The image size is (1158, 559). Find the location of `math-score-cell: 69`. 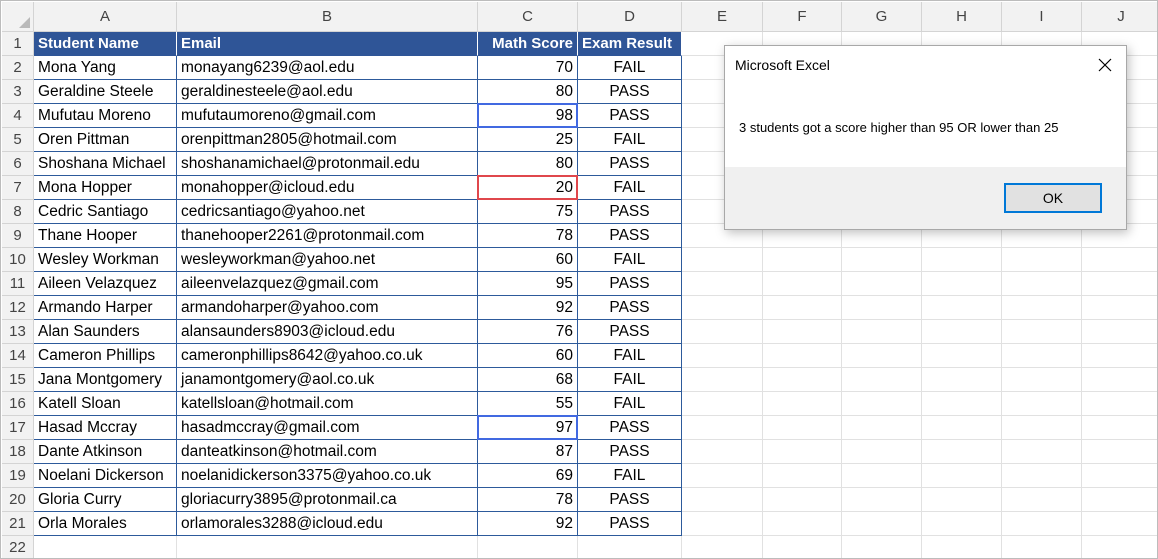

math-score-cell: 69 is located at coordinates (528, 476).